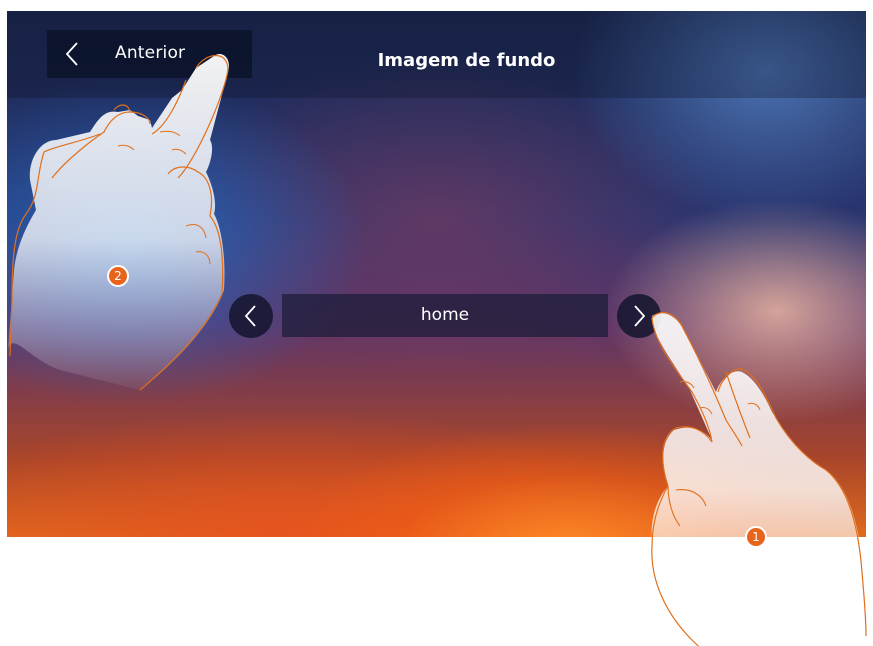 The width and height of the screenshot is (873, 646). I want to click on top-bar: Anterior Imagem de fundo, so click(436, 54).